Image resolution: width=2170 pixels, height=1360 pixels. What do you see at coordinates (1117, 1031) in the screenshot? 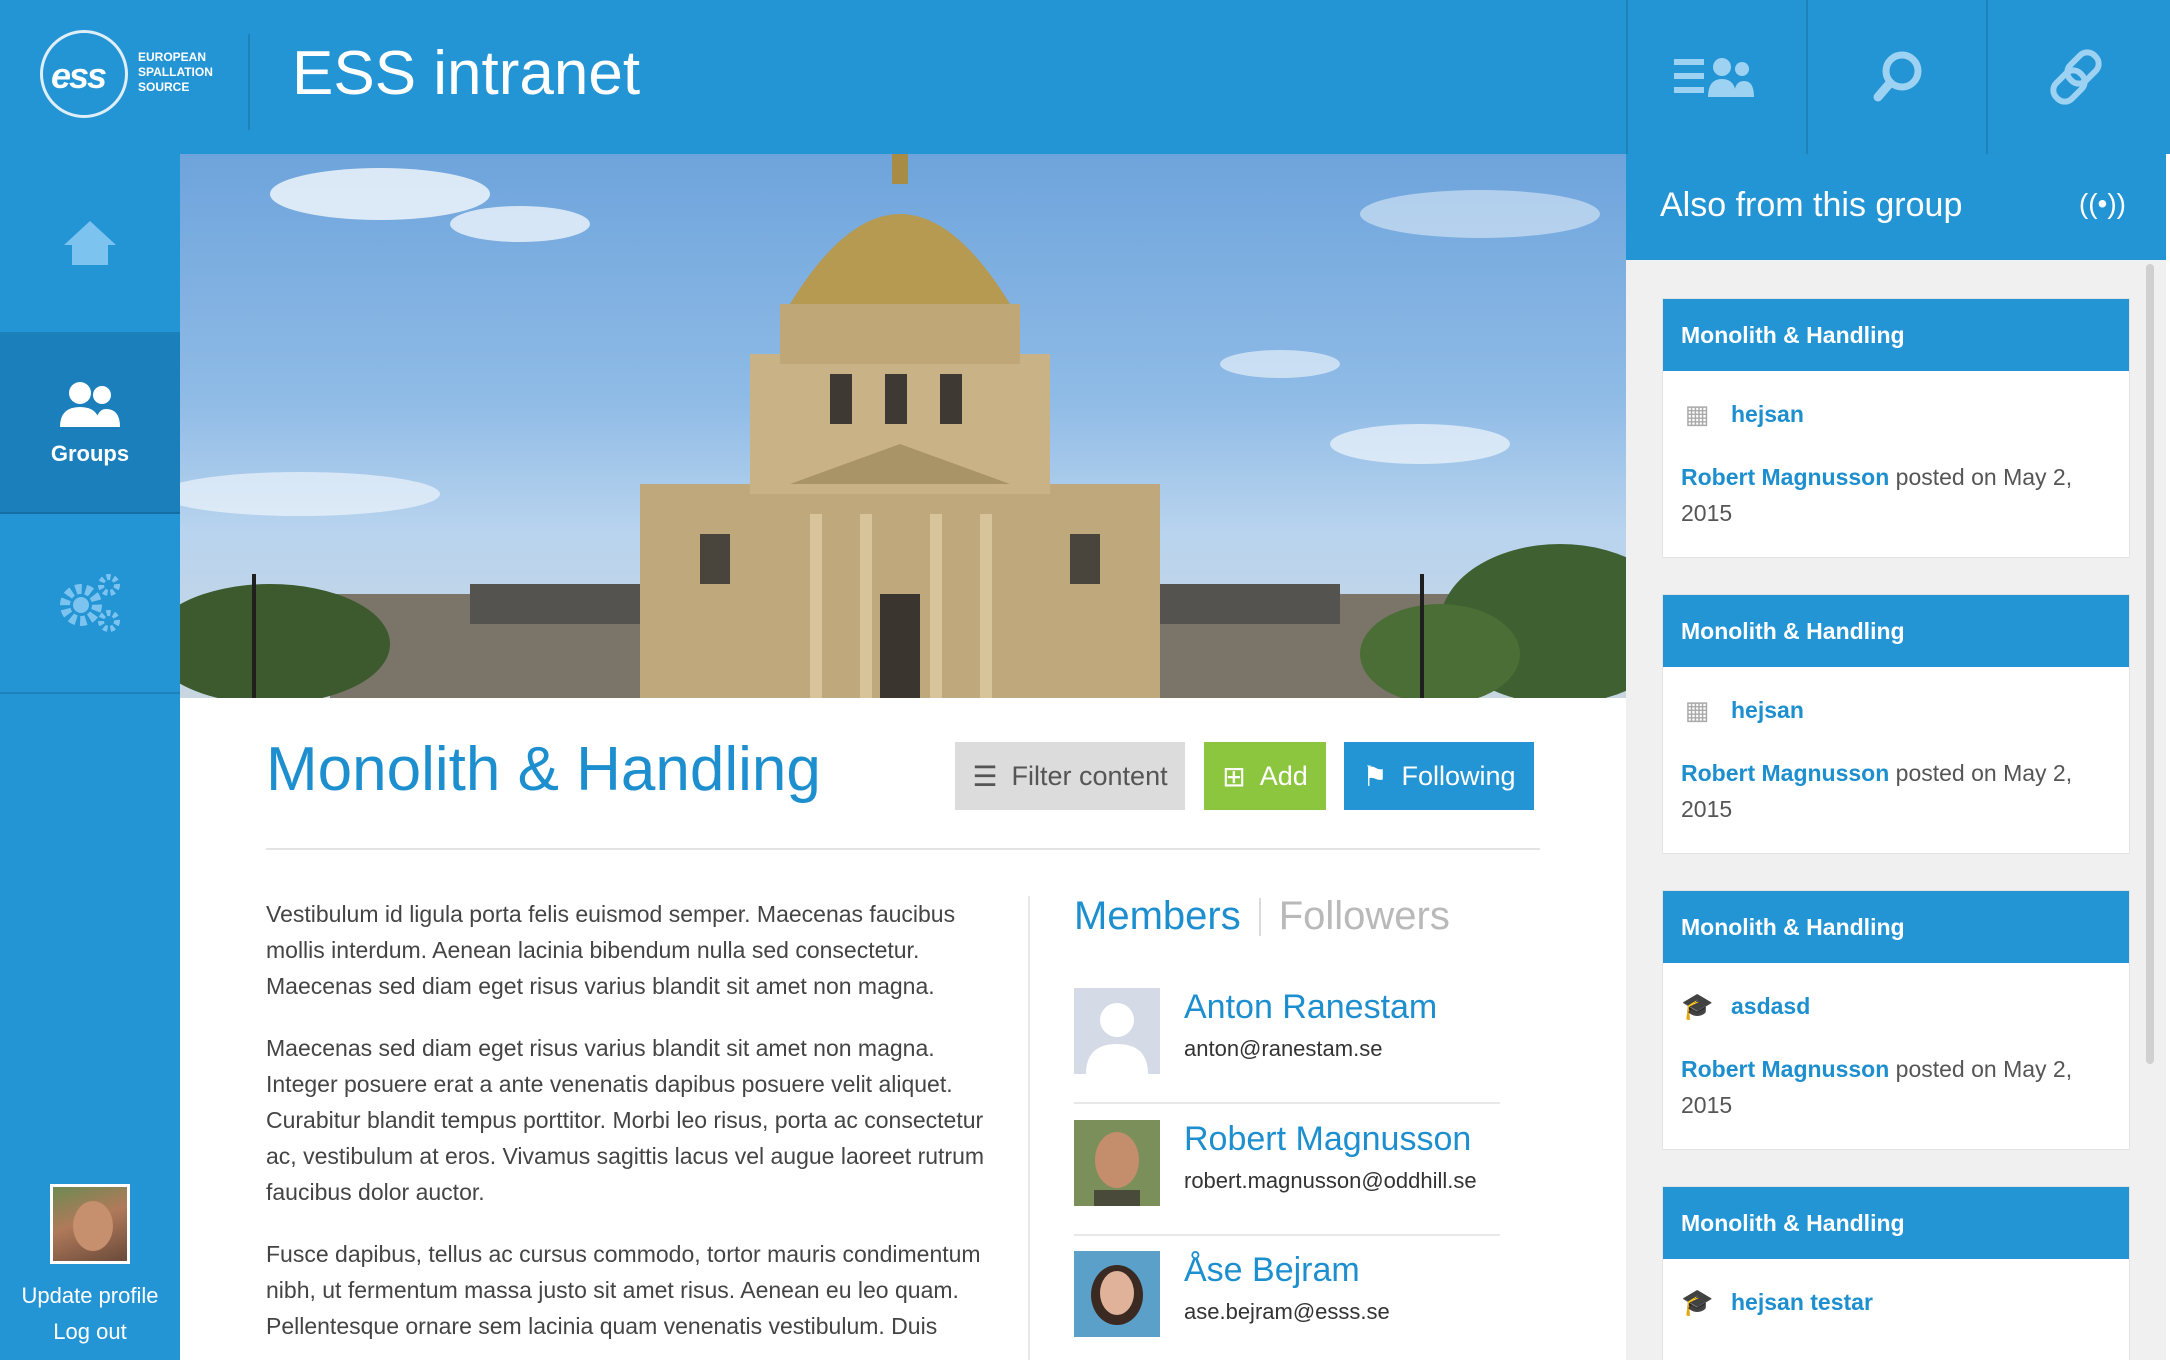
I see `member-avatar-placeholder` at bounding box center [1117, 1031].